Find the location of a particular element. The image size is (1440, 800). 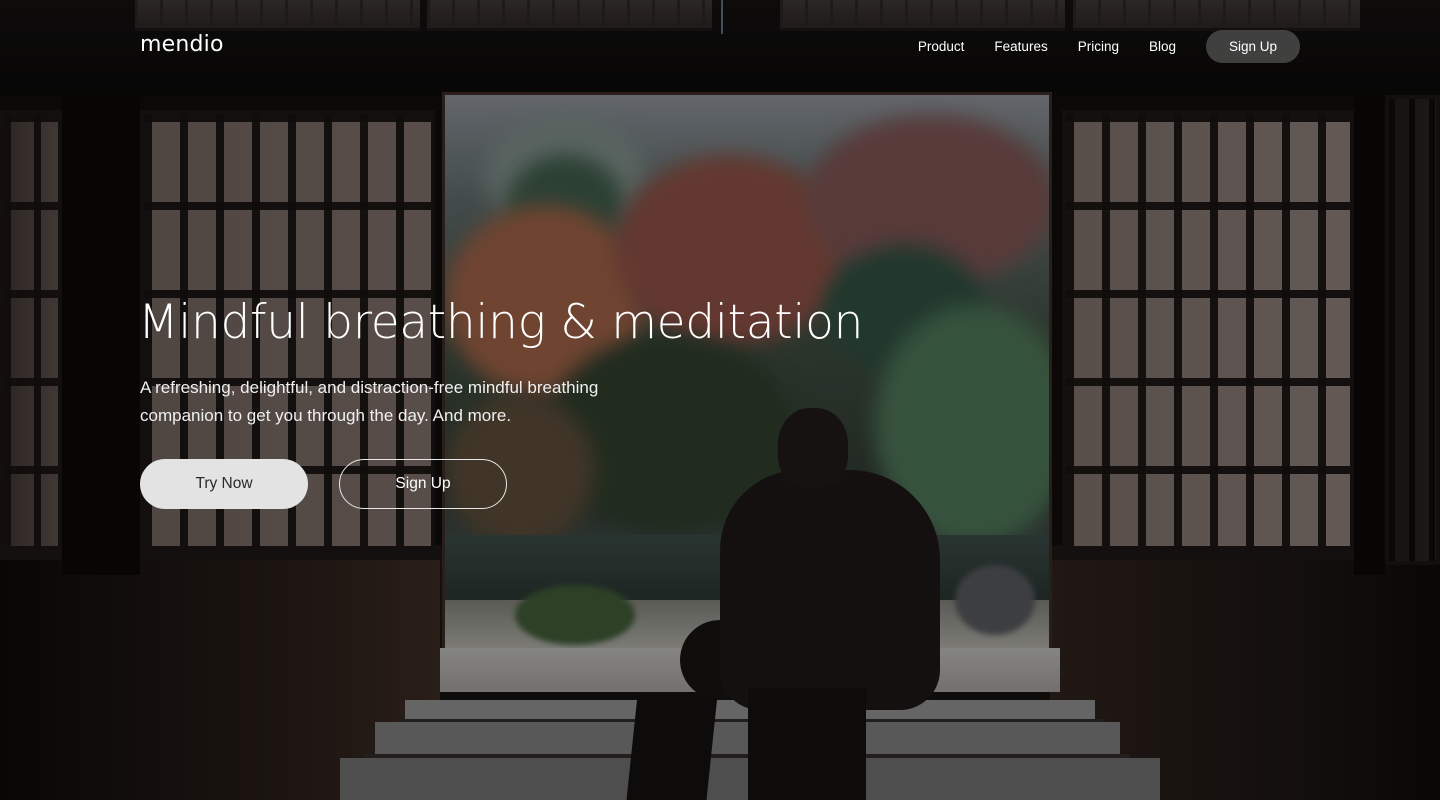

nav-link-blog: Blog is located at coordinates (1162, 46).